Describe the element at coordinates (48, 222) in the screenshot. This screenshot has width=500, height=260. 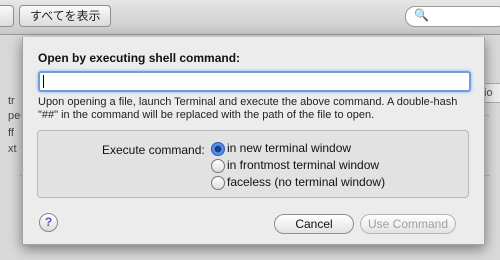
I see `help-button: ?` at that location.